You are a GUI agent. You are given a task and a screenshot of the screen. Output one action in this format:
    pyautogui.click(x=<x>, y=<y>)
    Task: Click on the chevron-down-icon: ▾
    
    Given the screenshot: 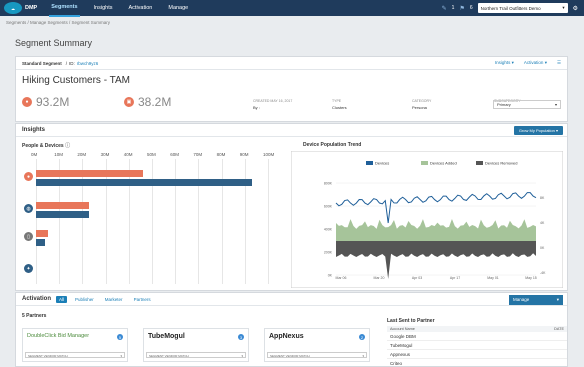 What is the action you would take?
    pyautogui.click(x=563, y=7)
    